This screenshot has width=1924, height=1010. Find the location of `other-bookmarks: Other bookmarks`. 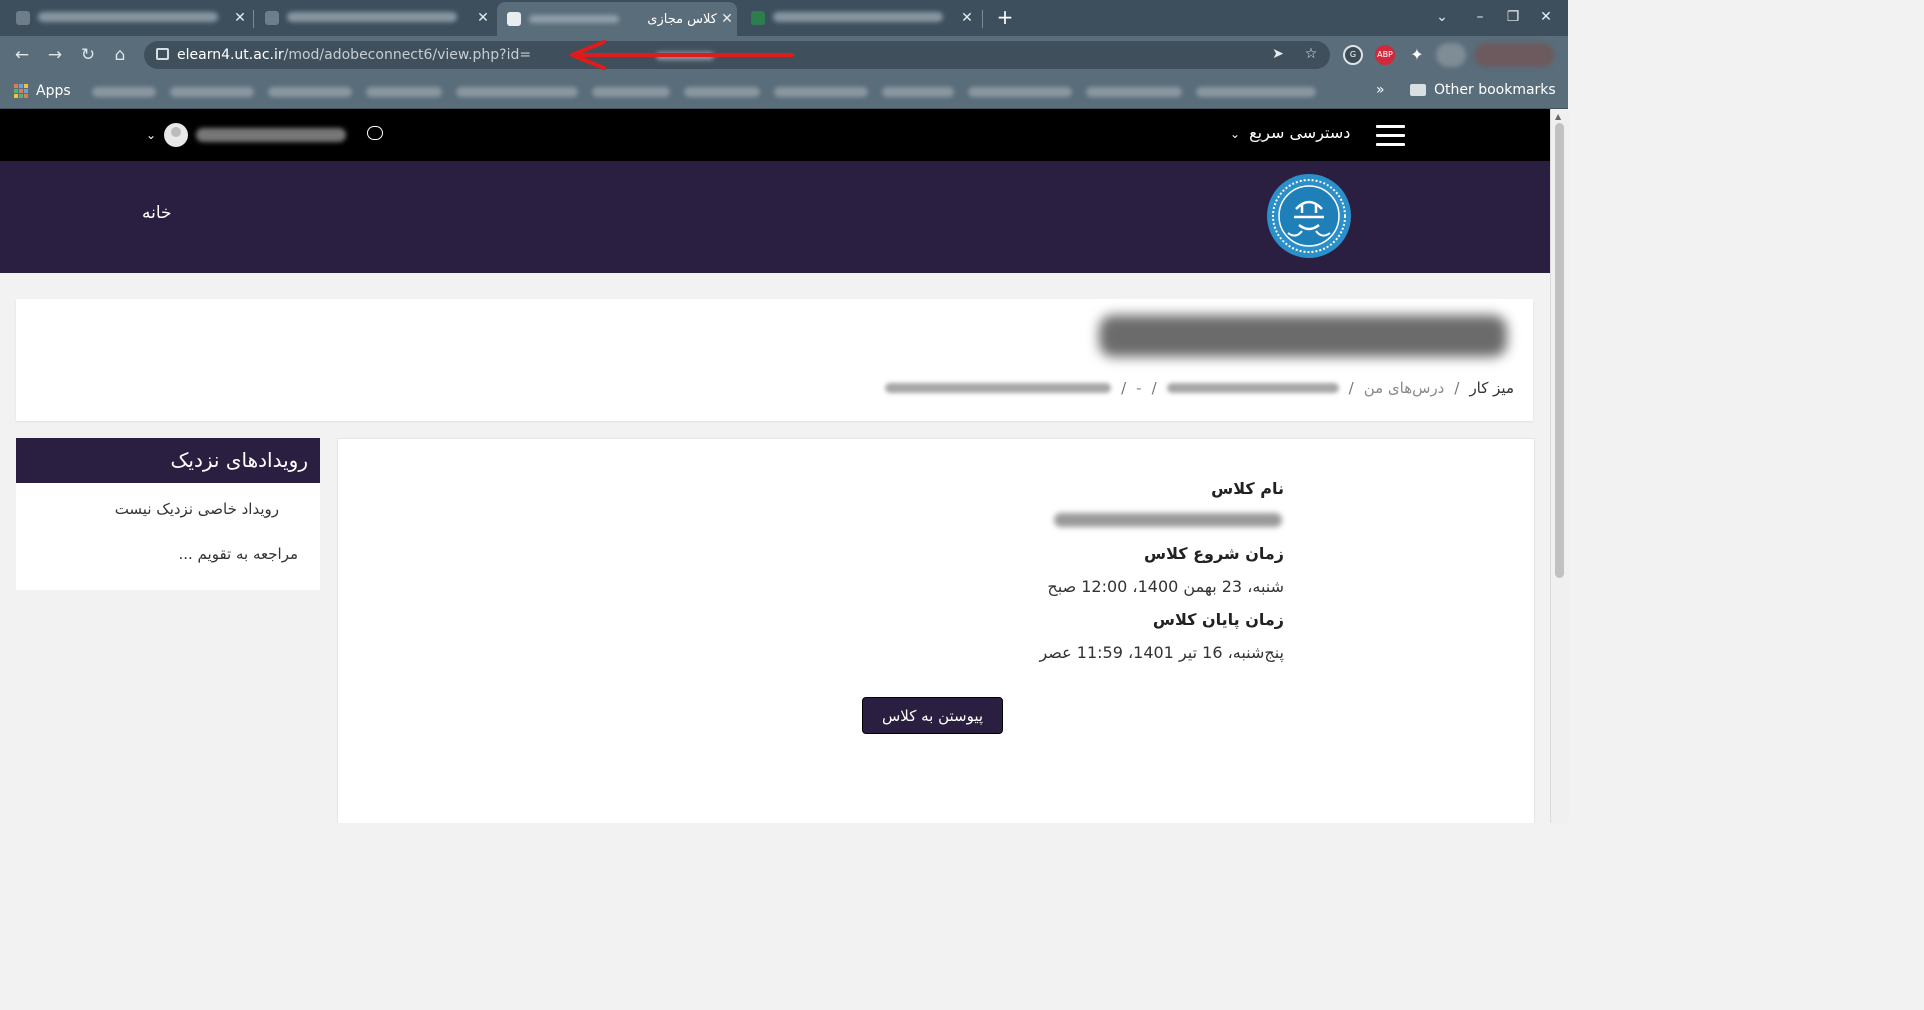

other-bookmarks: Other bookmarks is located at coordinates (1483, 90).